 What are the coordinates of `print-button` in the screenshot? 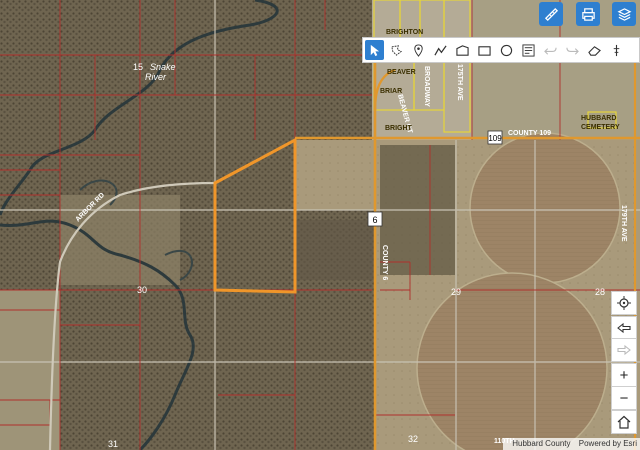 It's located at (588, 14).